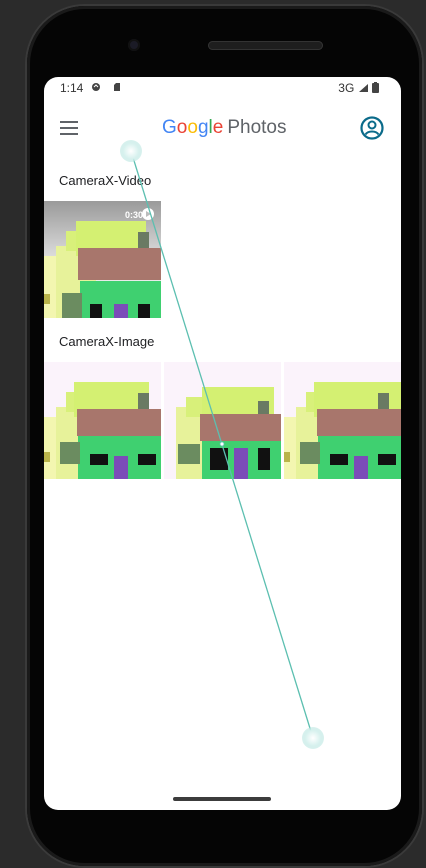 The width and height of the screenshot is (426, 868). I want to click on logo-photos-text: Photos, so click(257, 127).